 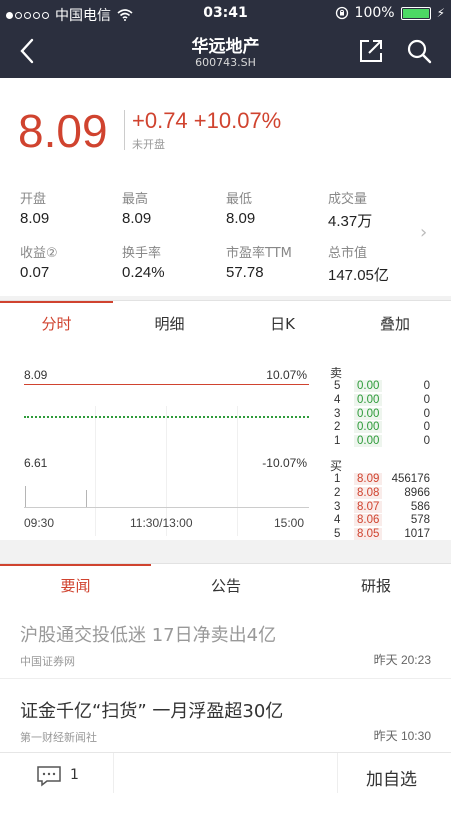 I want to click on news-tabs: 要闻 公告 研报, so click(x=225, y=583).